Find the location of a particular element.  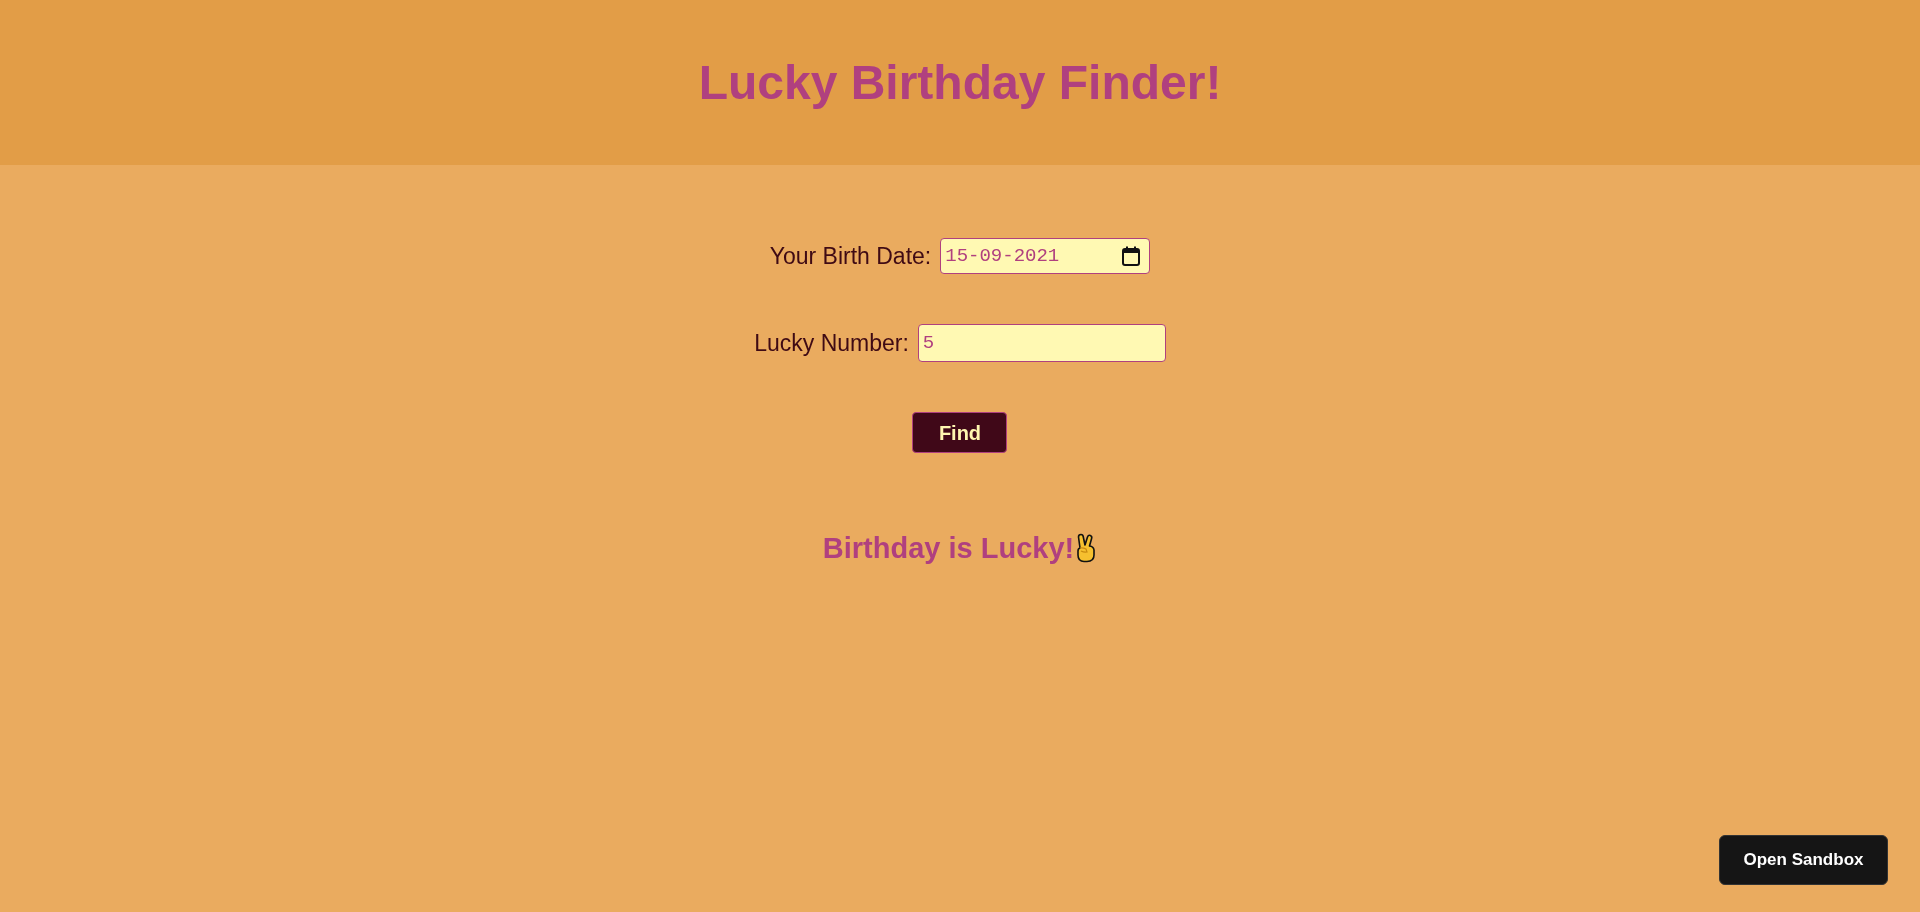

number-field: 5 is located at coordinates (1041, 343).